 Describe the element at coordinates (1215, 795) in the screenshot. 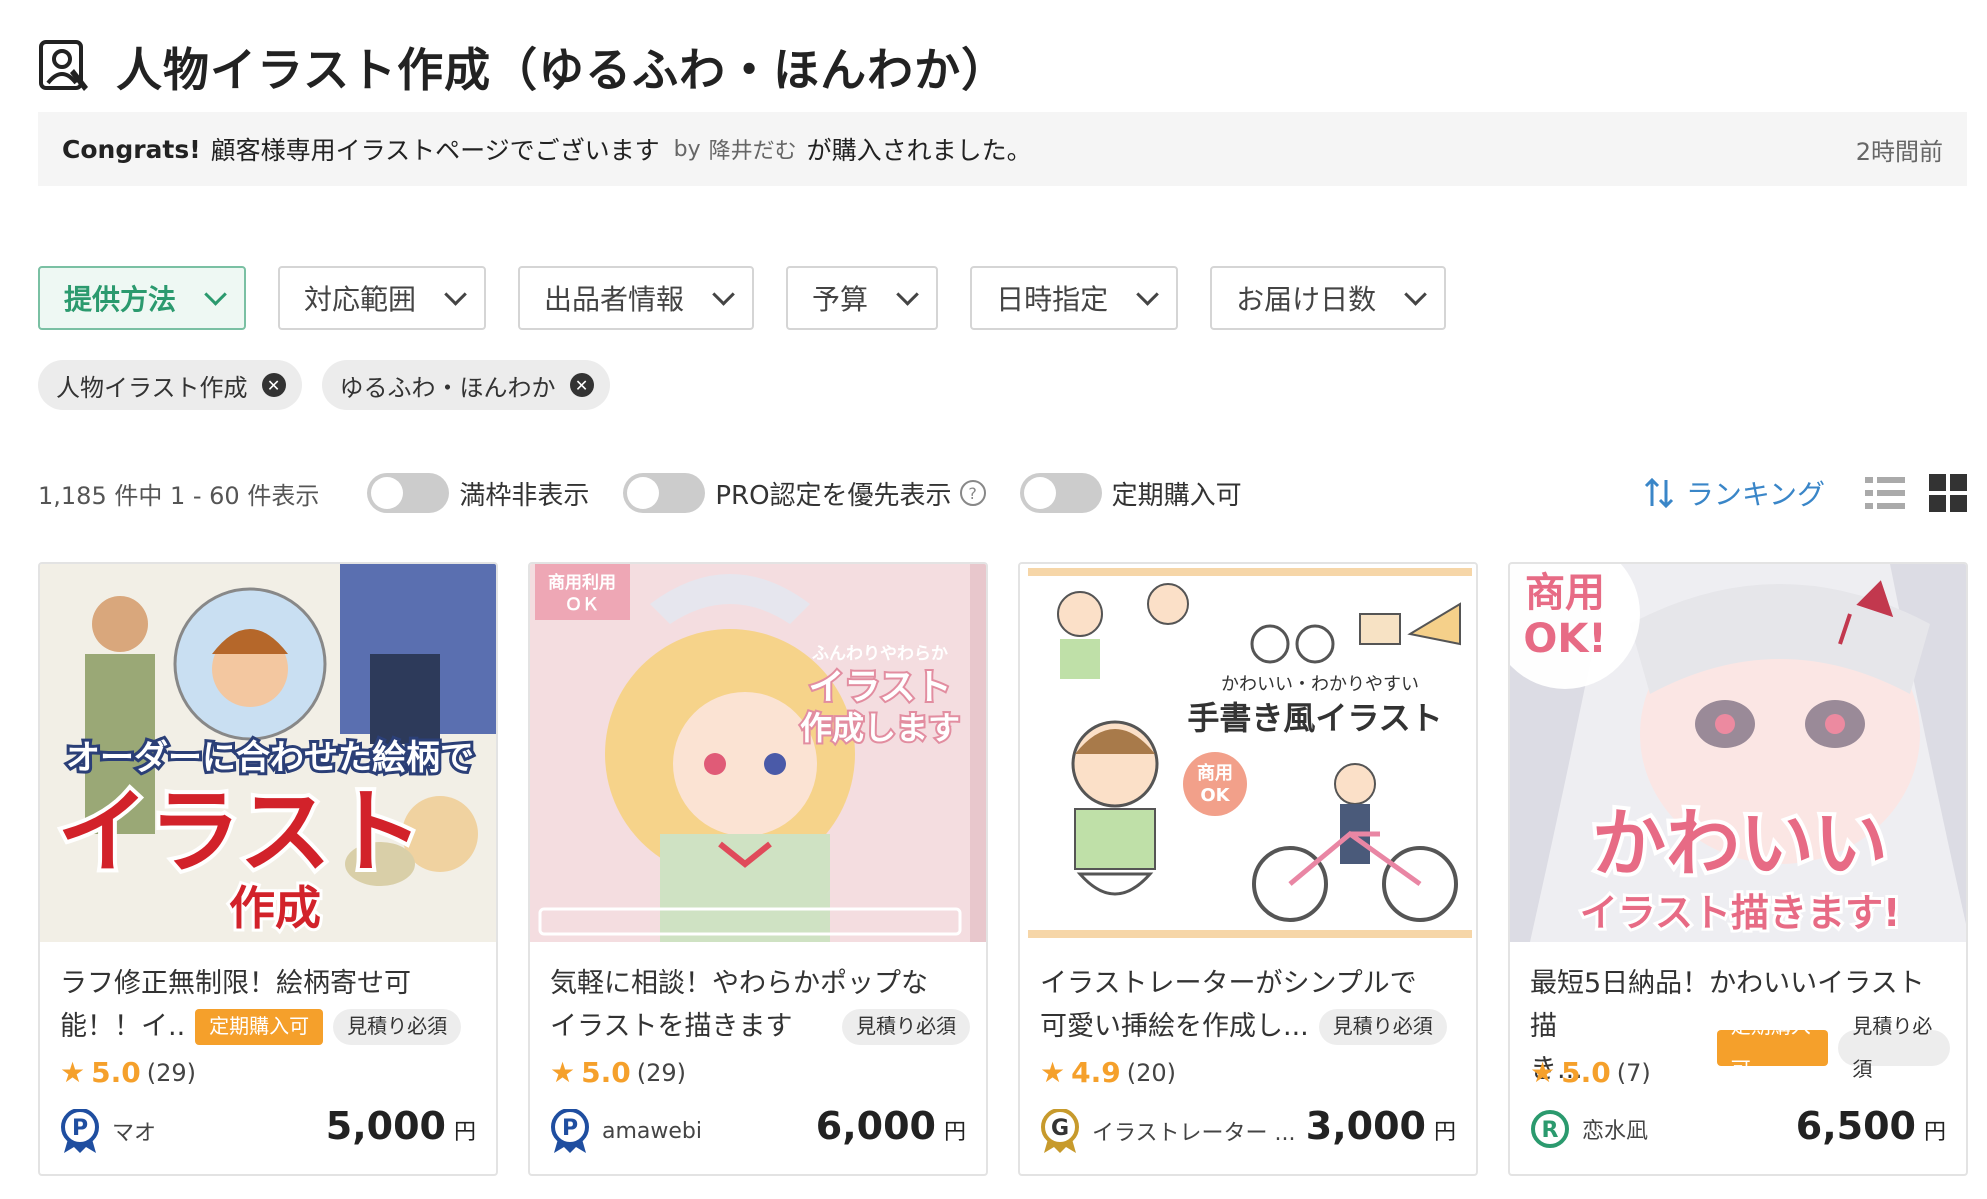

I see `thumb-caption: OK` at that location.